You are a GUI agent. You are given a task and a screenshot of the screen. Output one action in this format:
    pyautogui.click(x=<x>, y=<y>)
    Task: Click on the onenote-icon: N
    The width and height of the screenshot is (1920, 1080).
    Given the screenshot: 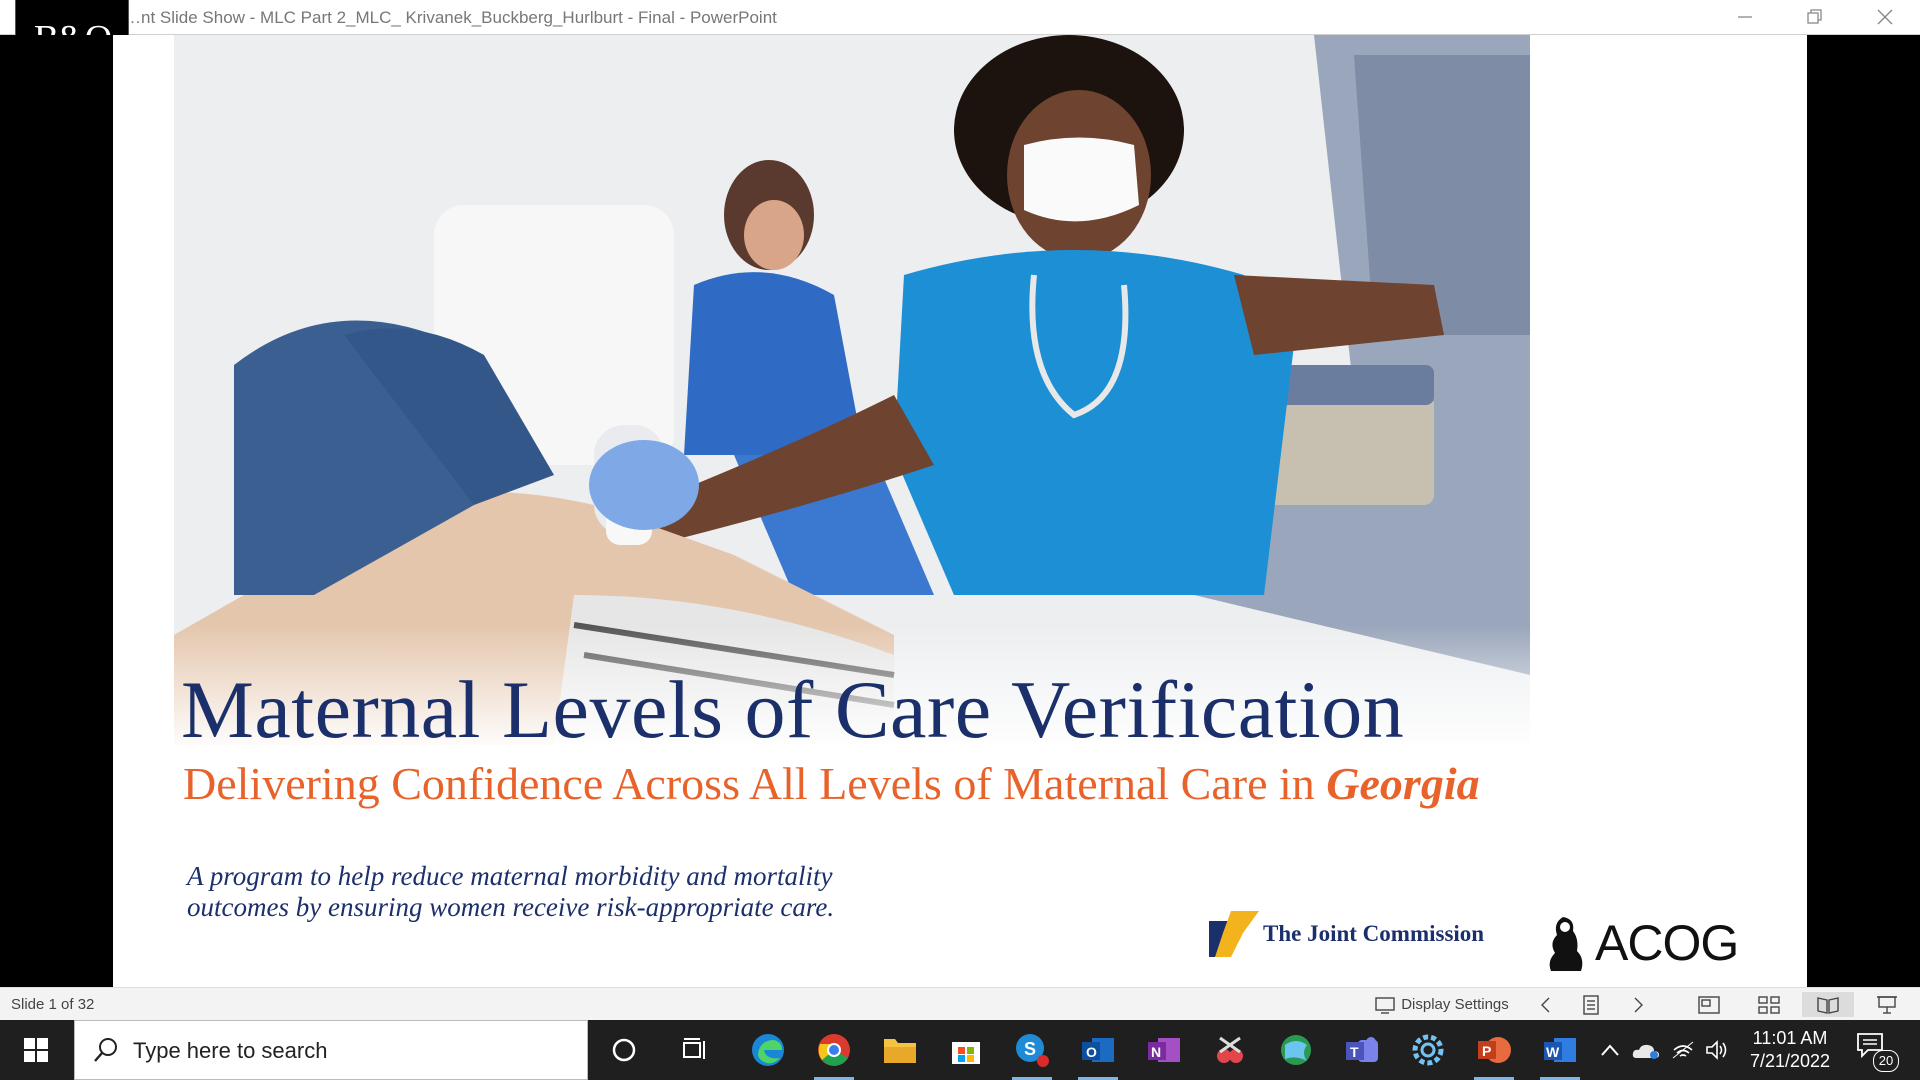 What is the action you would take?
    pyautogui.click(x=1164, y=1050)
    